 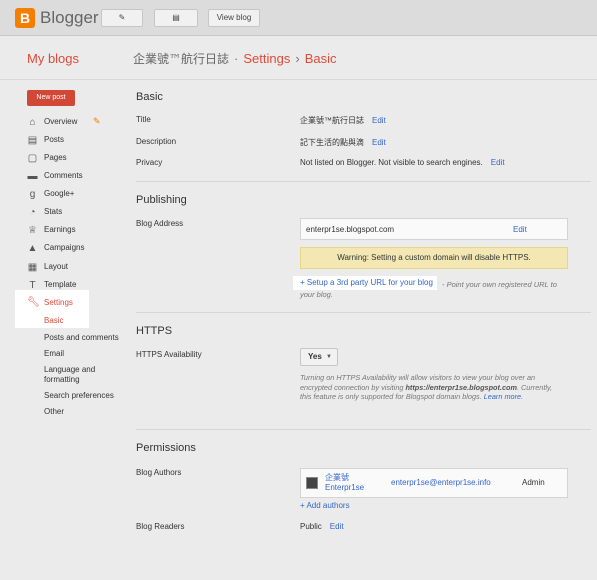 What do you see at coordinates (298, 18) in the screenshot?
I see `top-bar: B Blogger ✎ ▤ View blog` at bounding box center [298, 18].